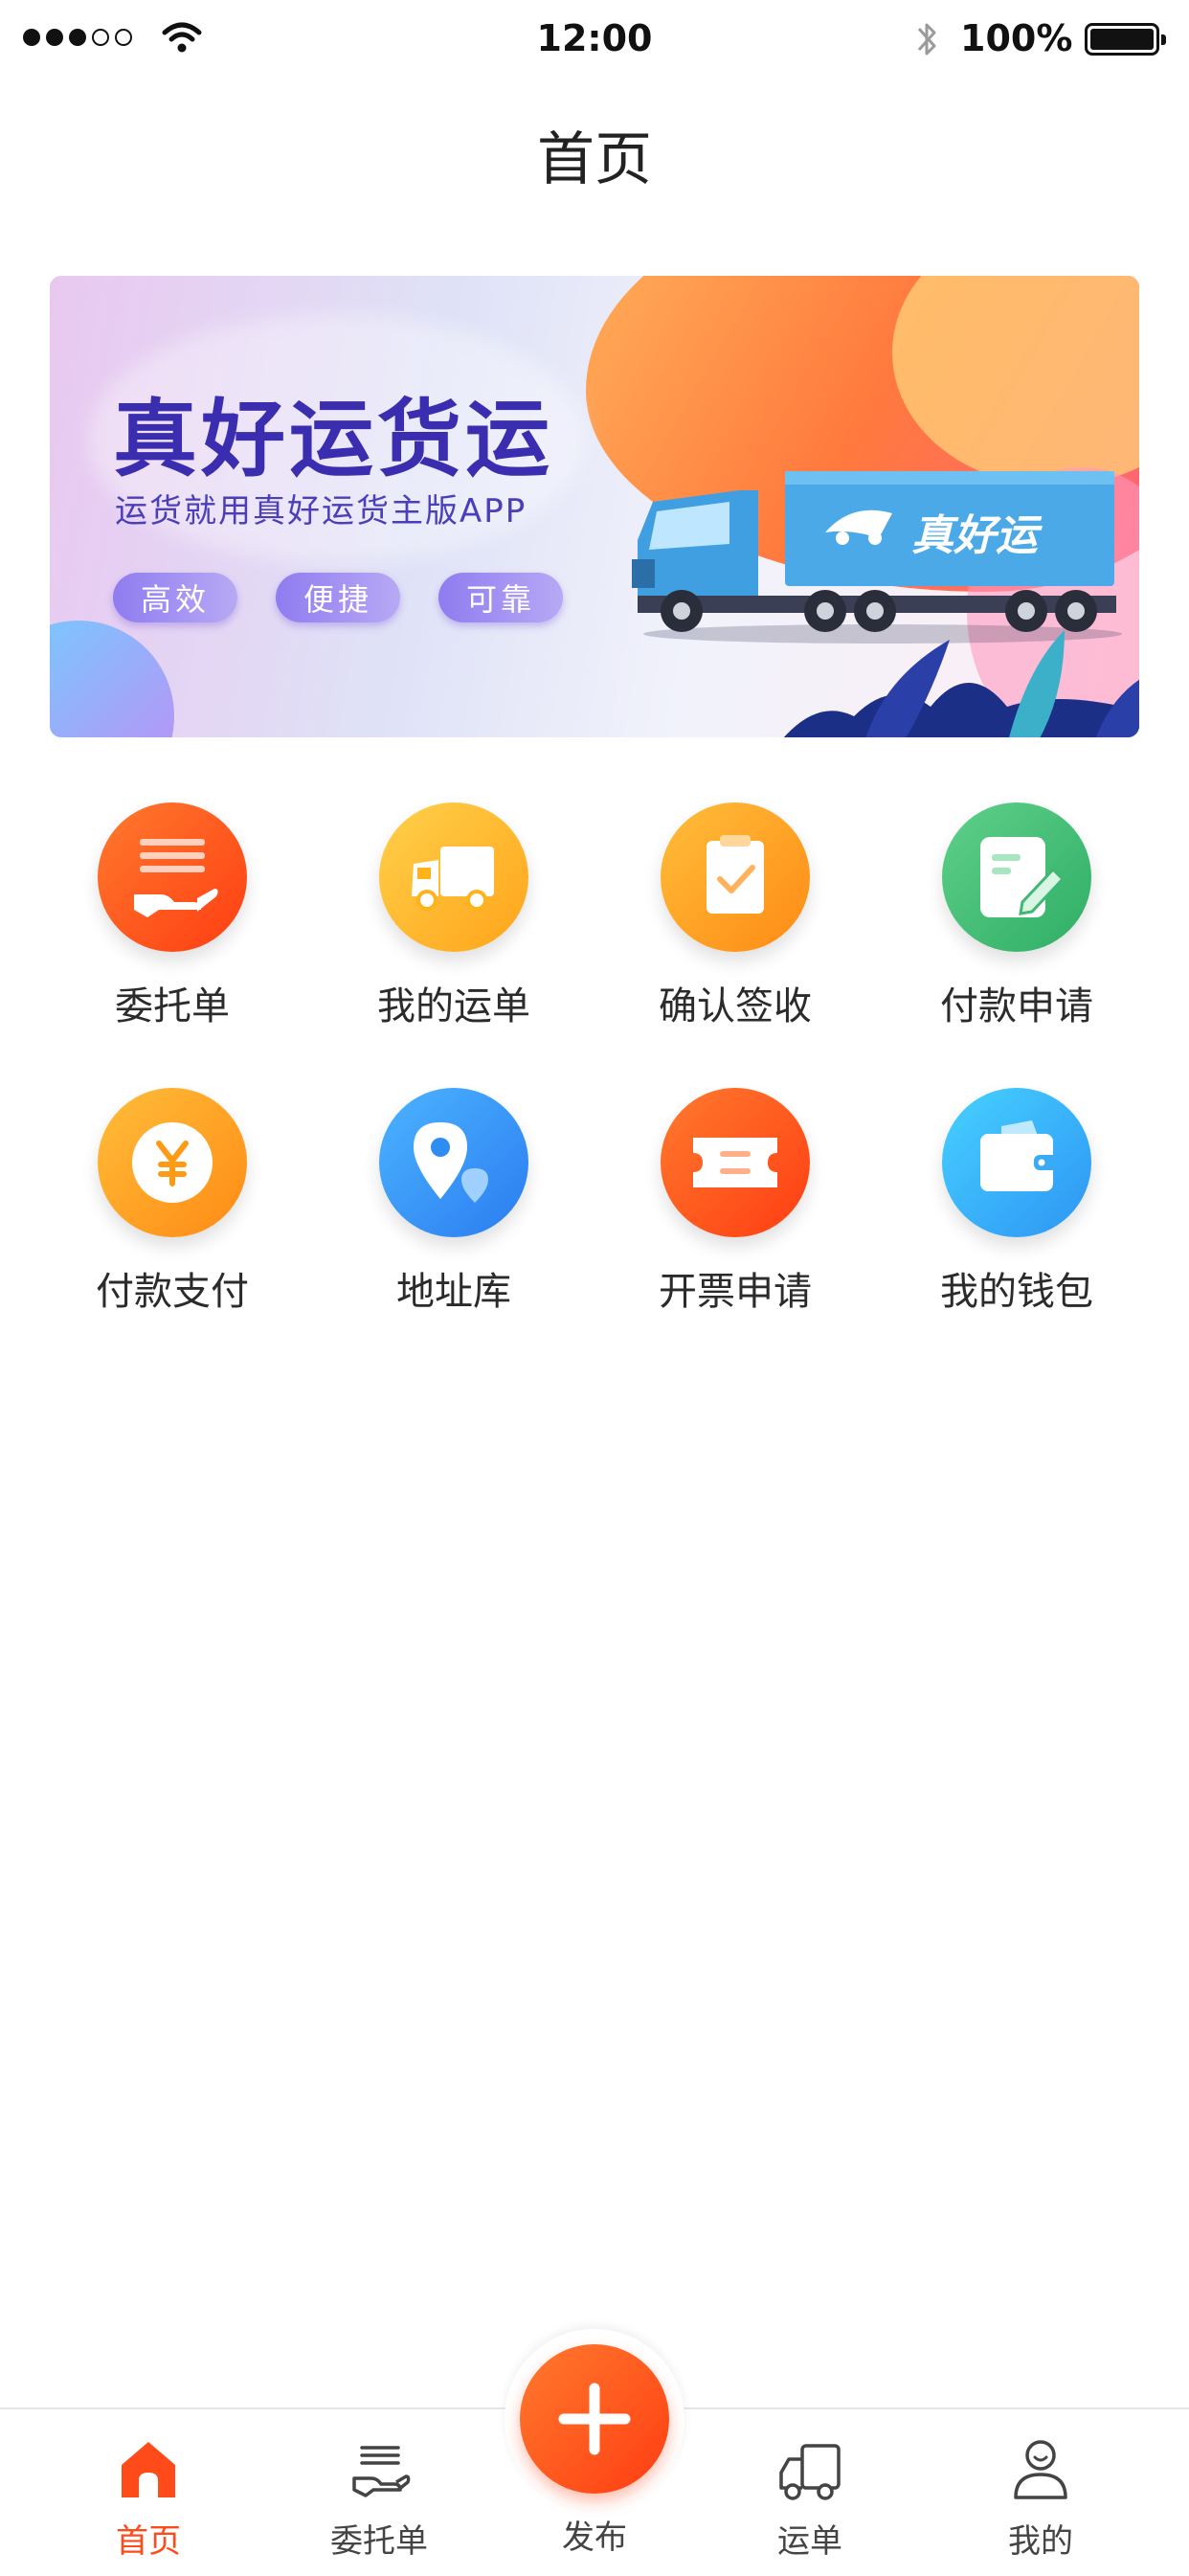  Describe the element at coordinates (1125, 39) in the screenshot. I see `battery-icon` at that location.